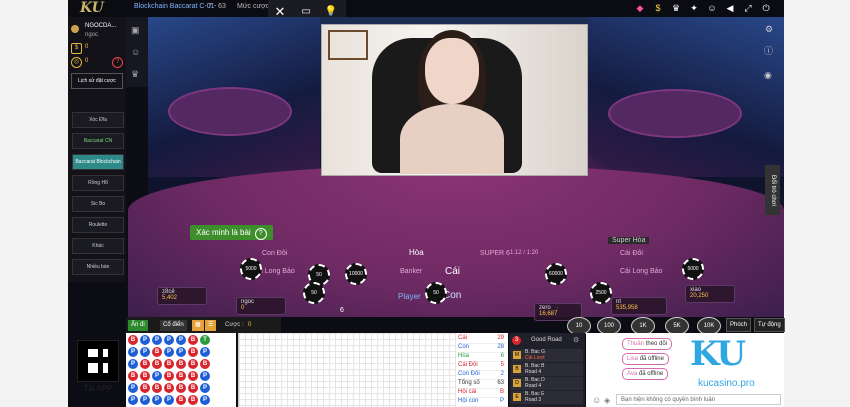  I want to click on user-coin-icon, so click(75, 29).